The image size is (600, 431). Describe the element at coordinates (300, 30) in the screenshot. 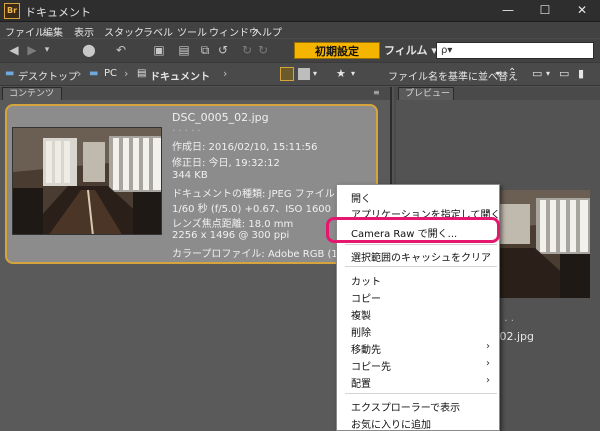

I see `menu-bar: ファイル 編集 表示 スタック ラベル ツール ウィンドウ ヘルプ` at that location.